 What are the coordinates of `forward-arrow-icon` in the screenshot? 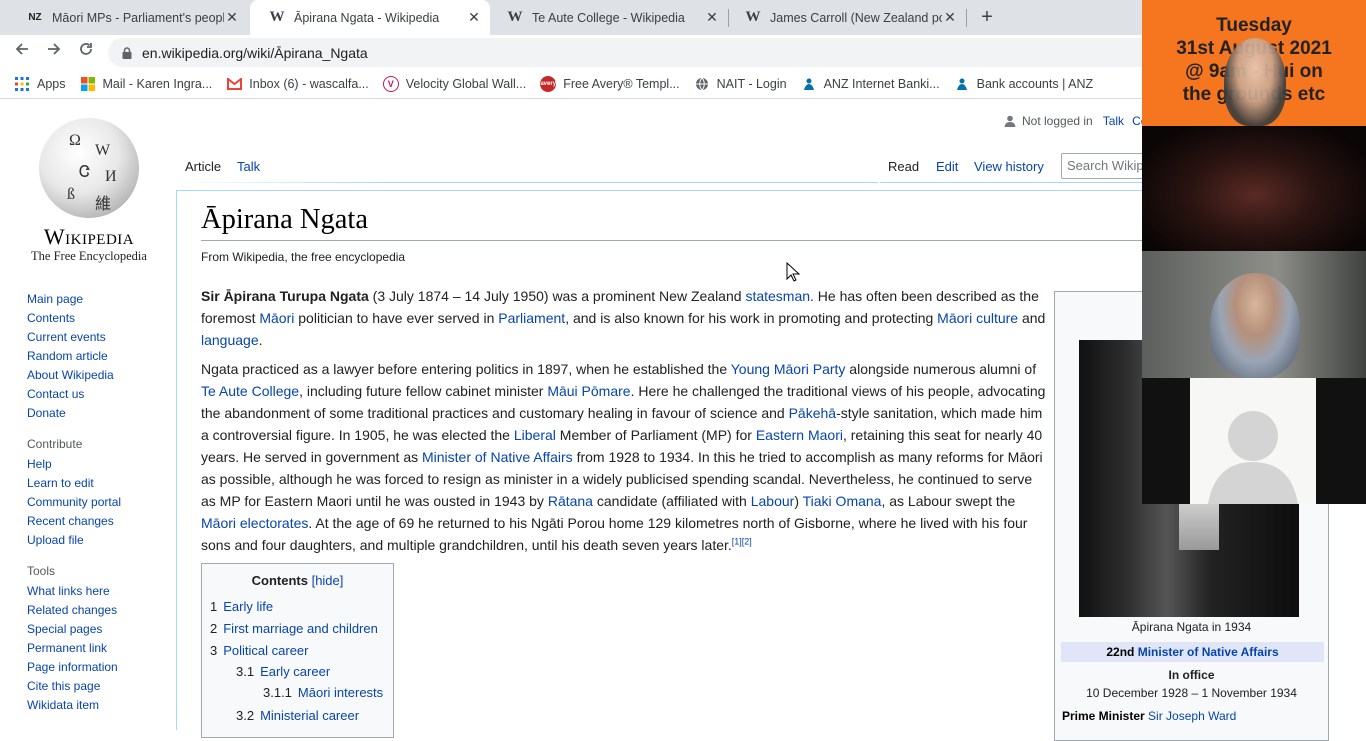 It's located at (54, 52).